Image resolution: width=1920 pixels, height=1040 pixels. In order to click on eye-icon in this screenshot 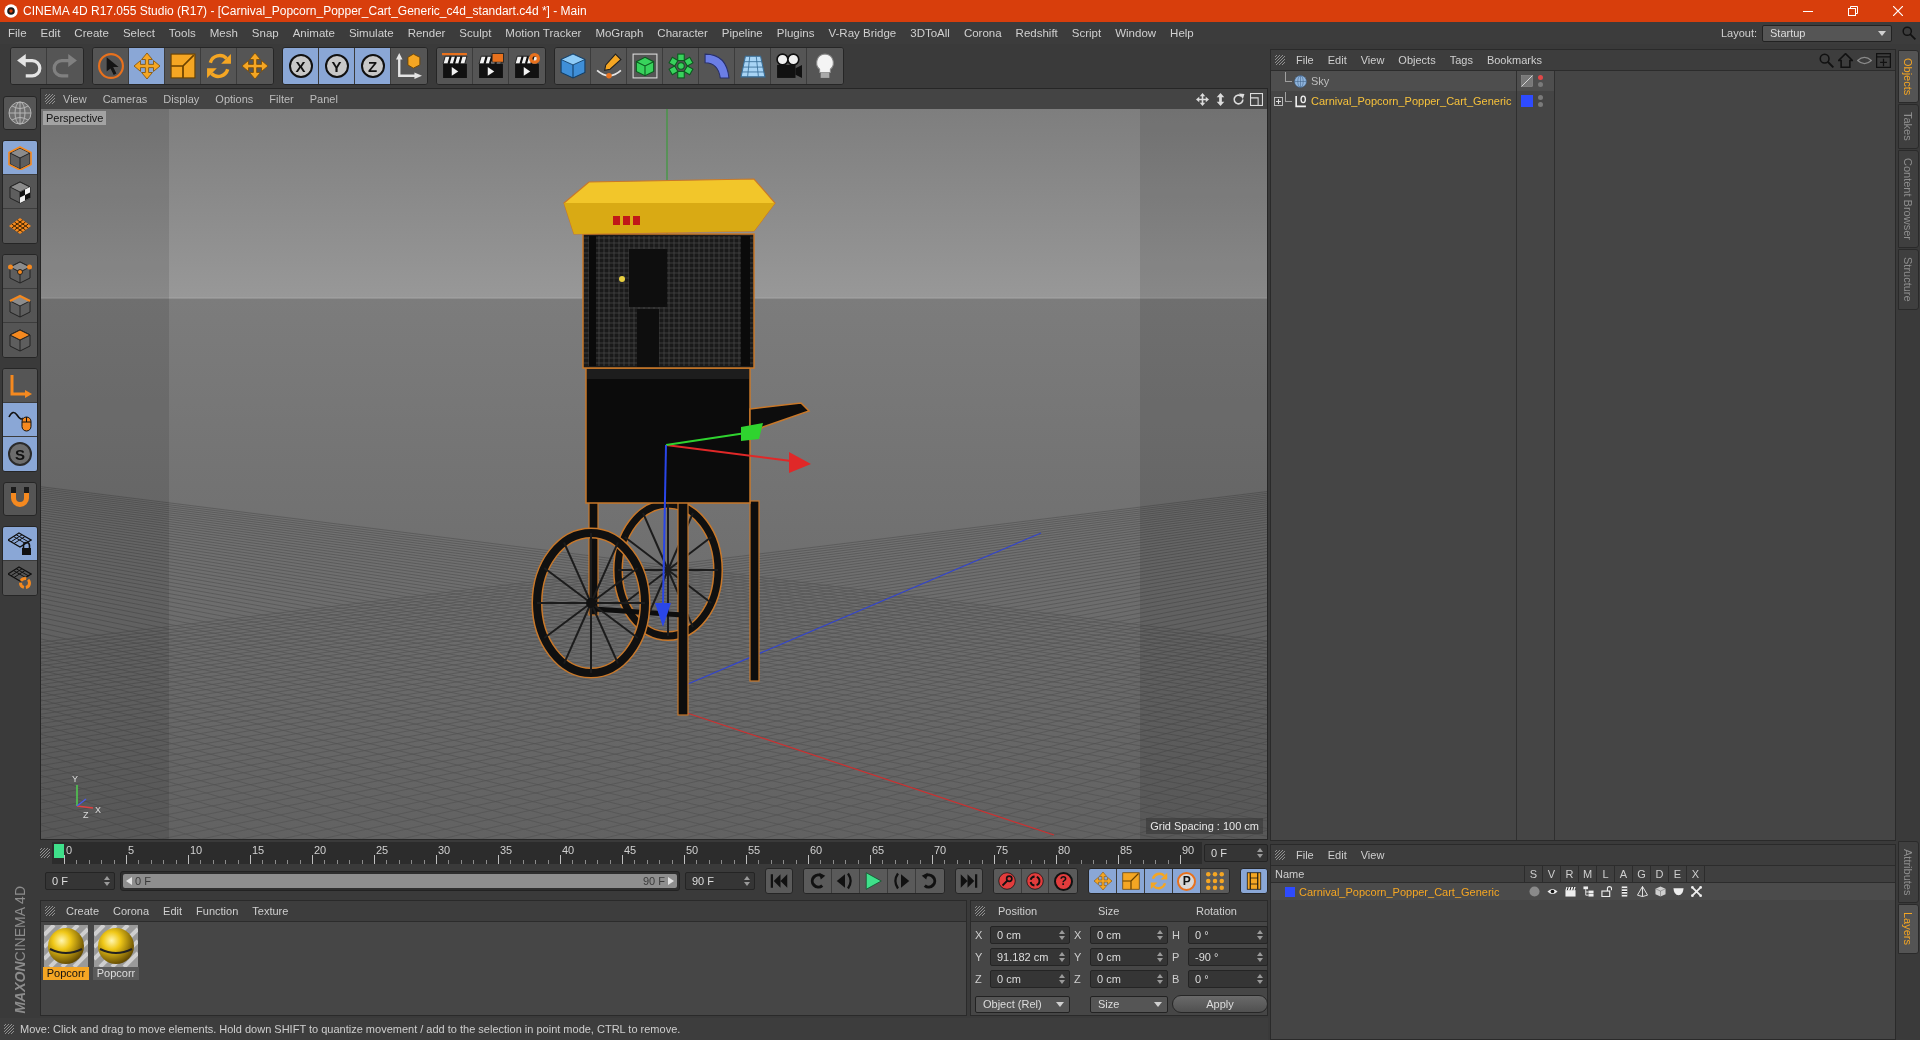, I will do `click(1552, 891)`.